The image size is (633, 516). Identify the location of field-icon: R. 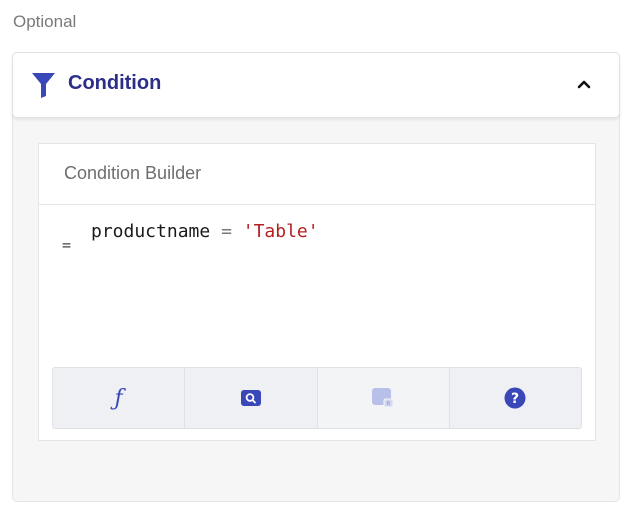
(383, 398).